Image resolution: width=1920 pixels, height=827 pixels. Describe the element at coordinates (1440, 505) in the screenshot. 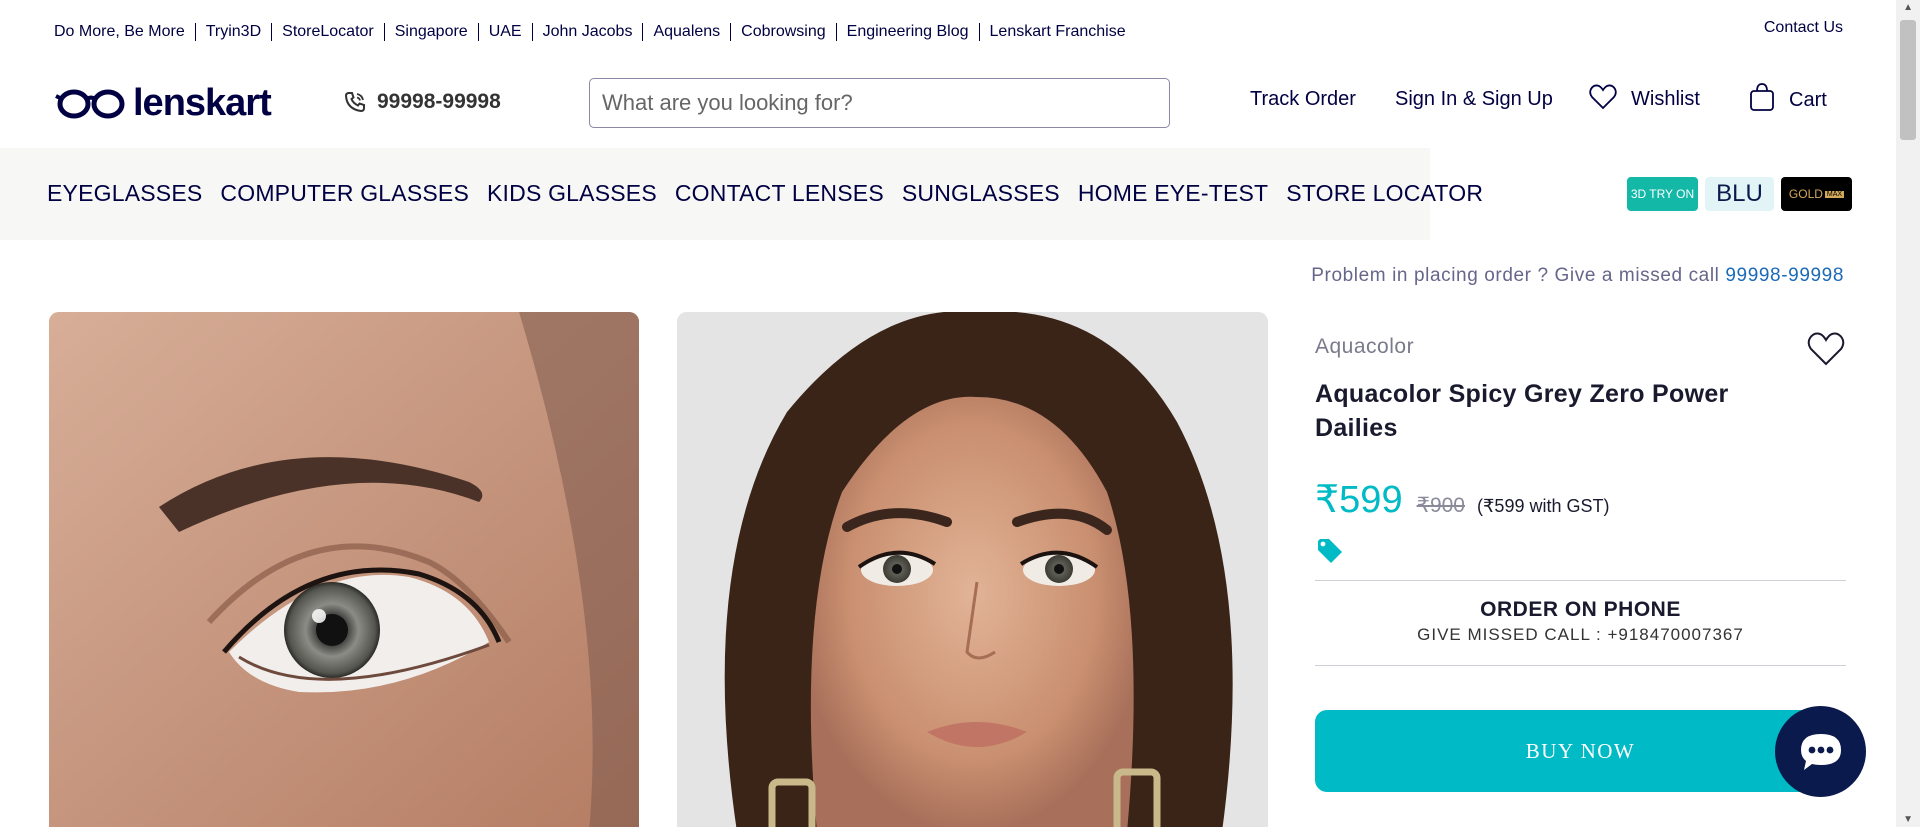

I see `original-price: ₹900` at that location.